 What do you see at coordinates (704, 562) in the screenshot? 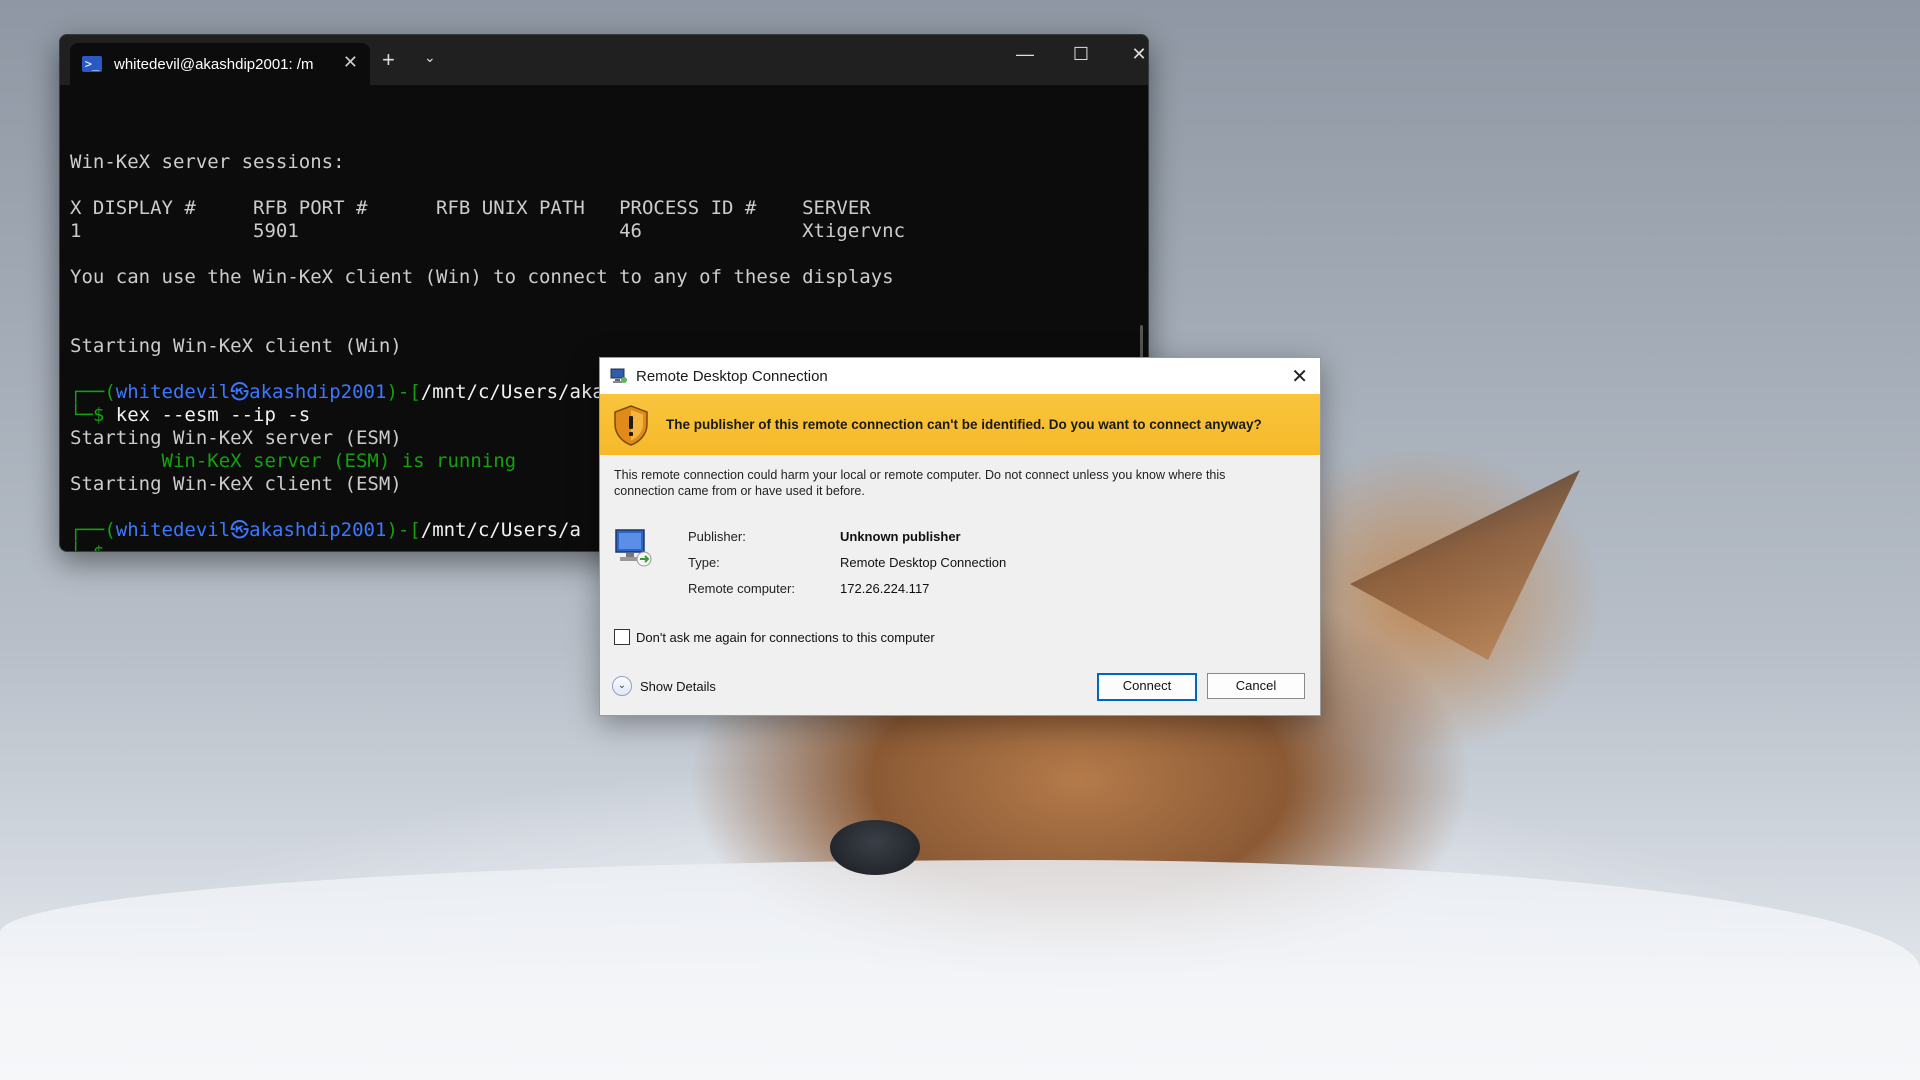
I see `type-label: Type:` at bounding box center [704, 562].